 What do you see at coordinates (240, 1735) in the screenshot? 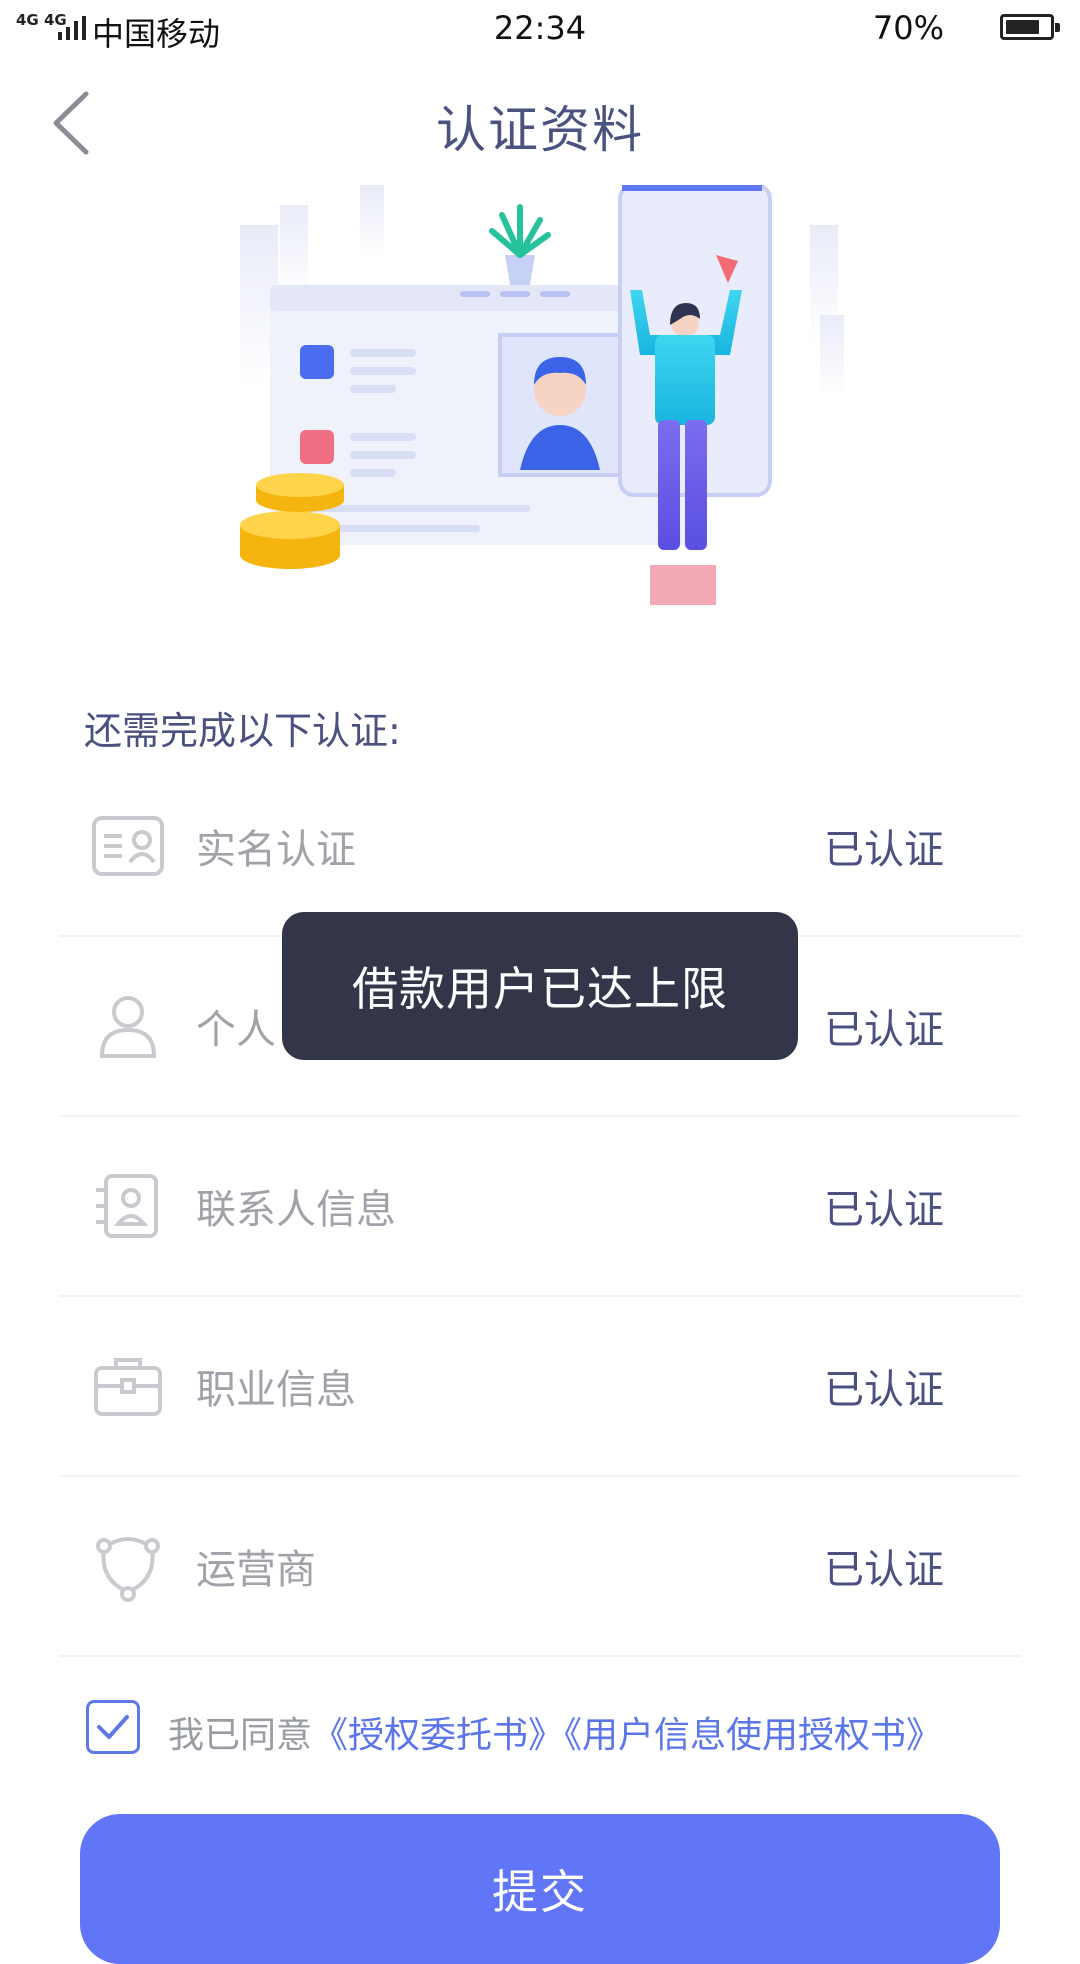
I see `agreement-prefix: 我已同意` at bounding box center [240, 1735].